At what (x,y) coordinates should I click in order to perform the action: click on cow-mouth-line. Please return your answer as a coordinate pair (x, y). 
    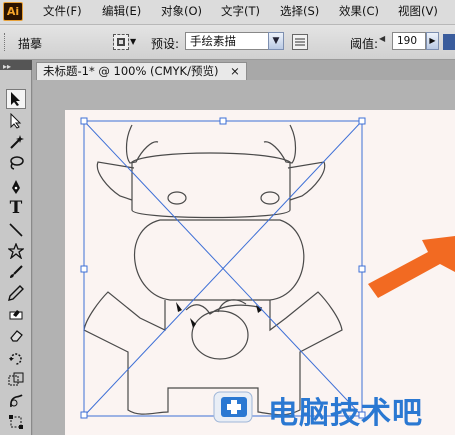
    Looking at the image, I should click on (224, 309).